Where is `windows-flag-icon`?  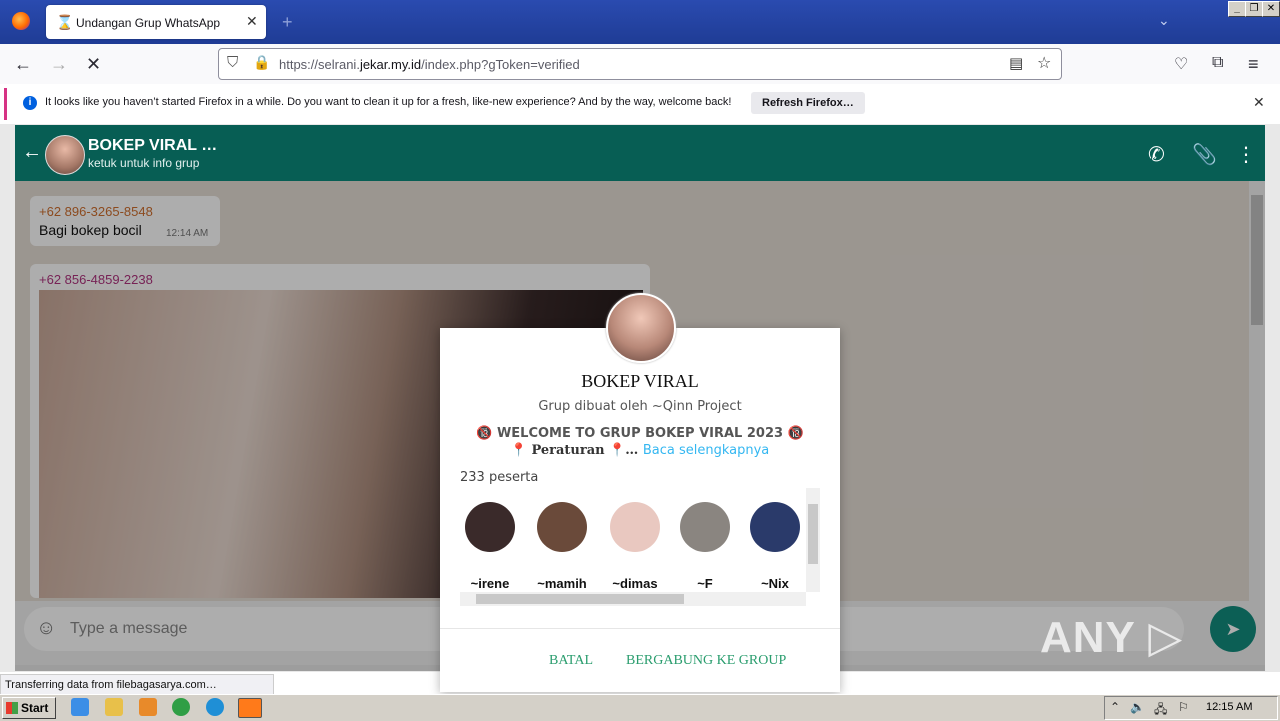 windows-flag-icon is located at coordinates (12, 708).